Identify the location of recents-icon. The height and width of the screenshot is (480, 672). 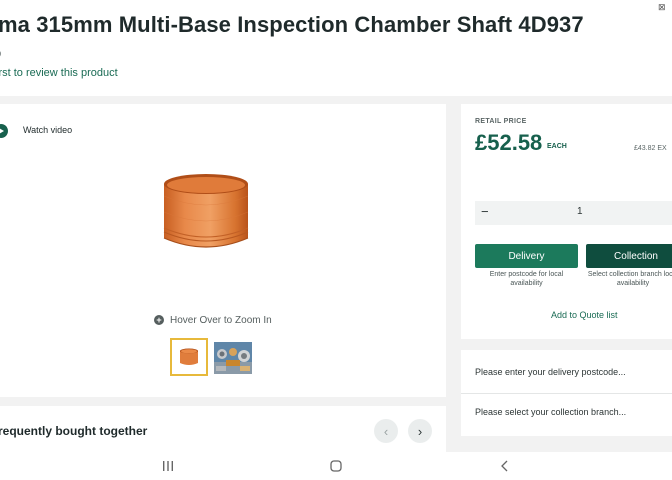
(168, 466).